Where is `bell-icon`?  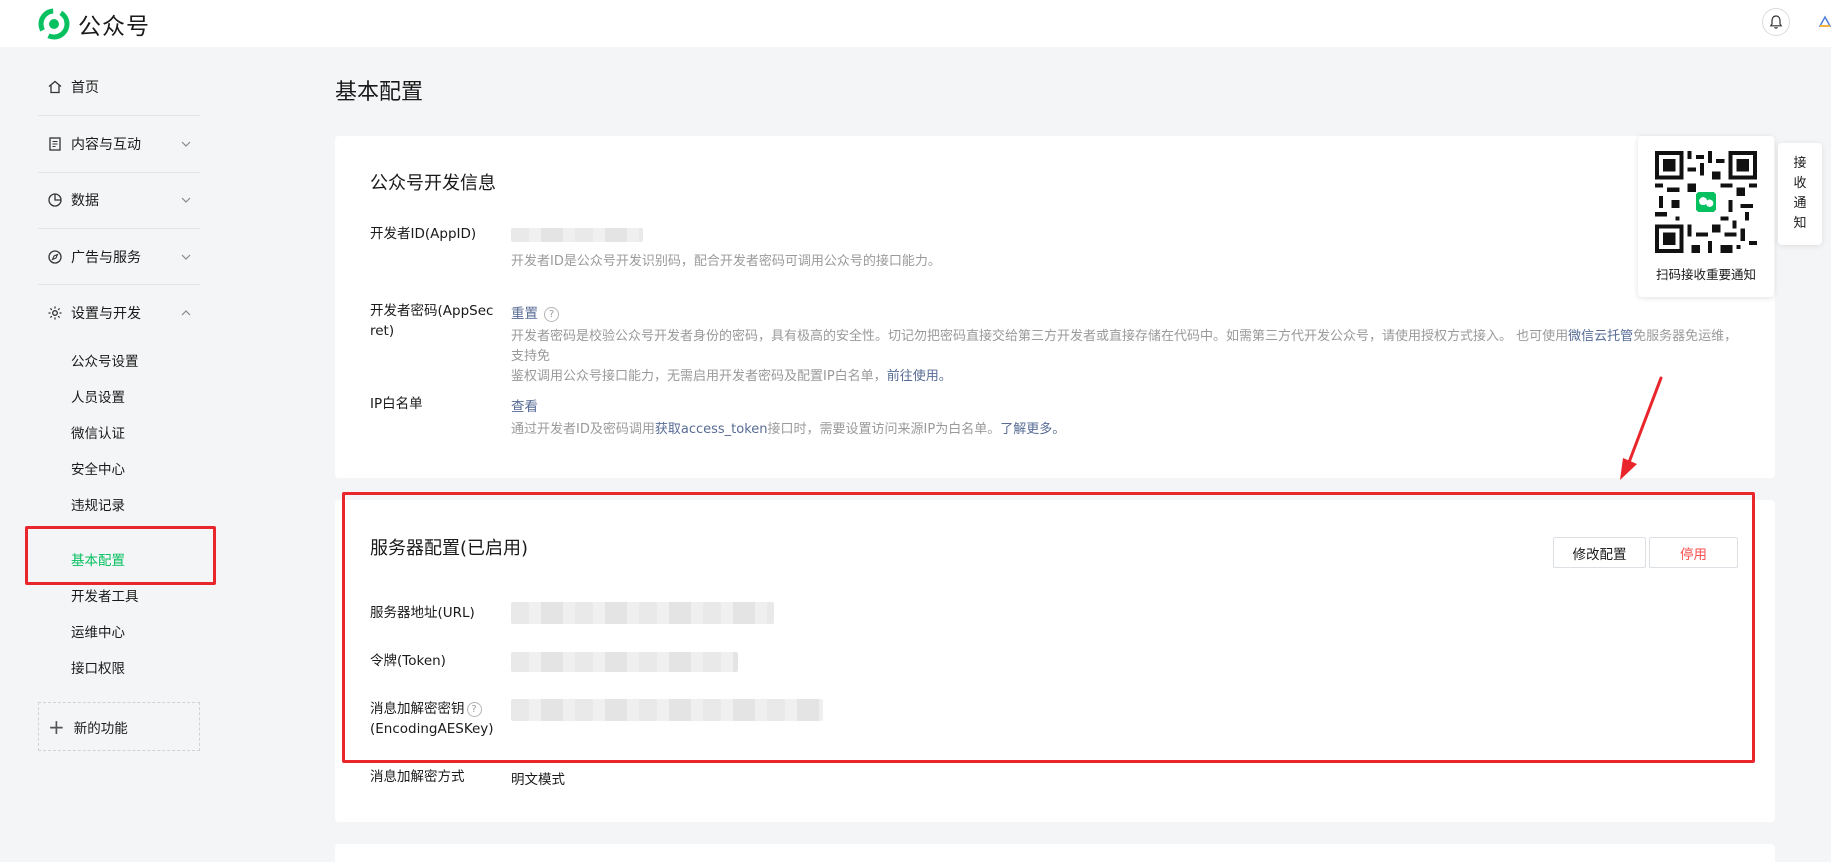
bell-icon is located at coordinates (1776, 22).